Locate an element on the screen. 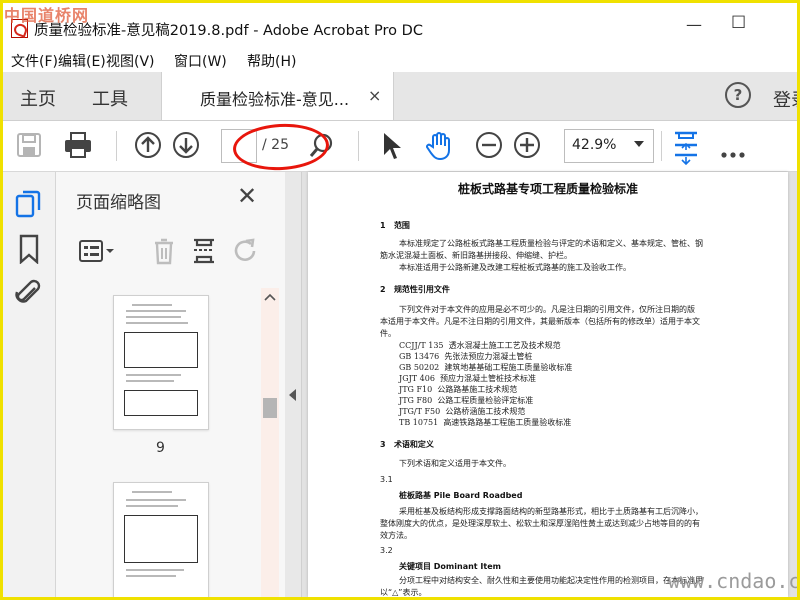  section-heading: 1 范围 is located at coordinates (395, 225).